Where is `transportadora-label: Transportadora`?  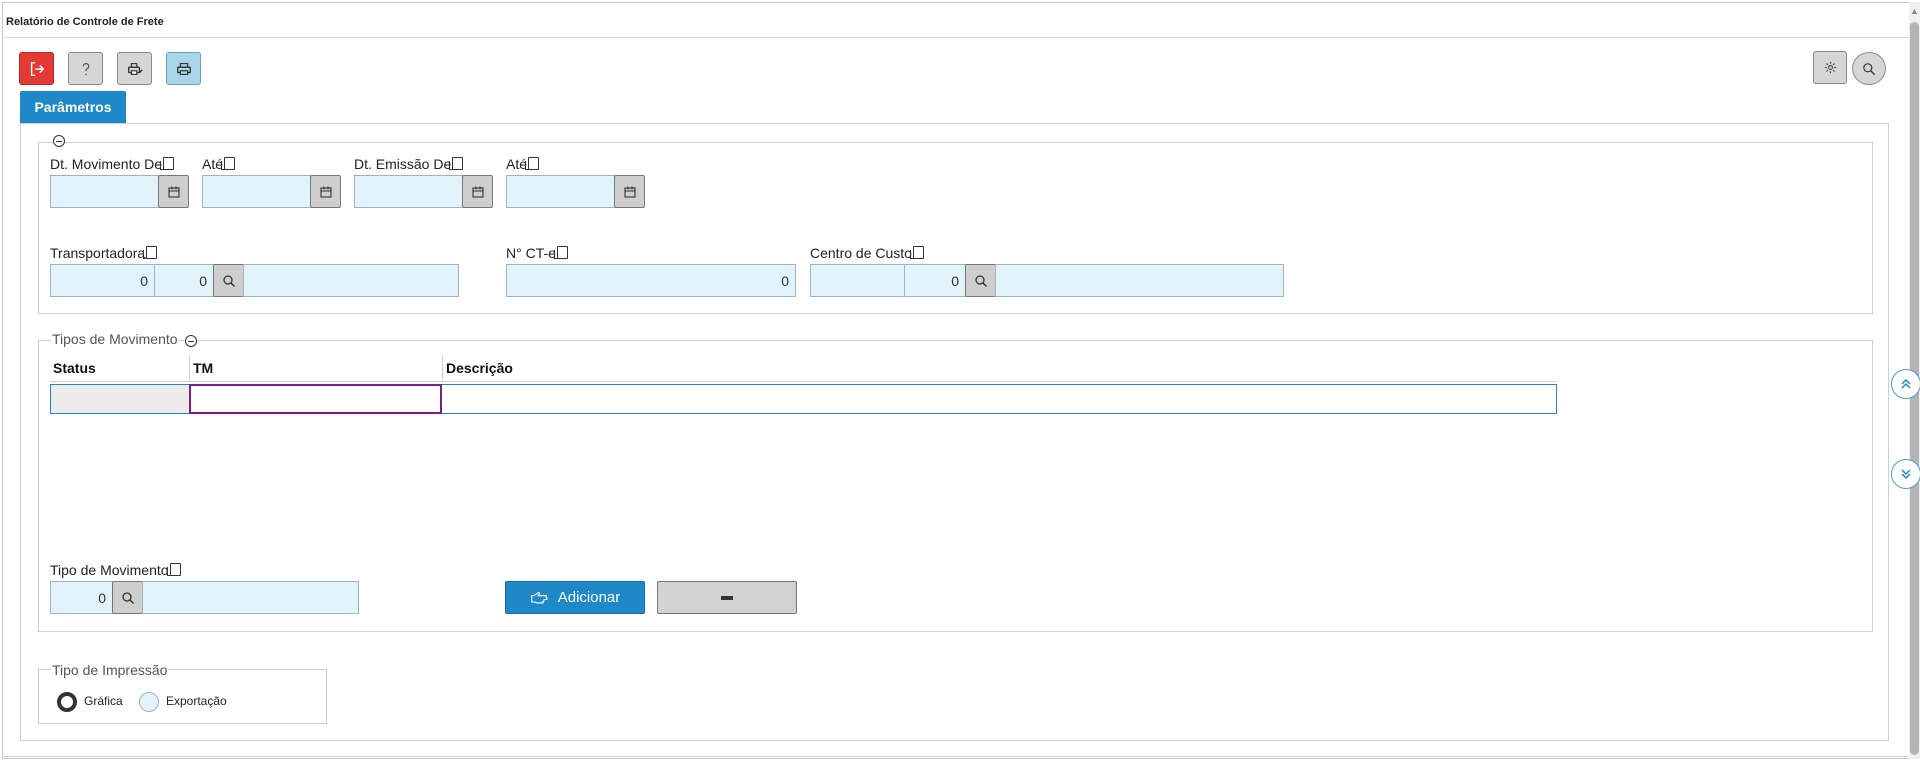
transportadora-label: Transportadora is located at coordinates (104, 253).